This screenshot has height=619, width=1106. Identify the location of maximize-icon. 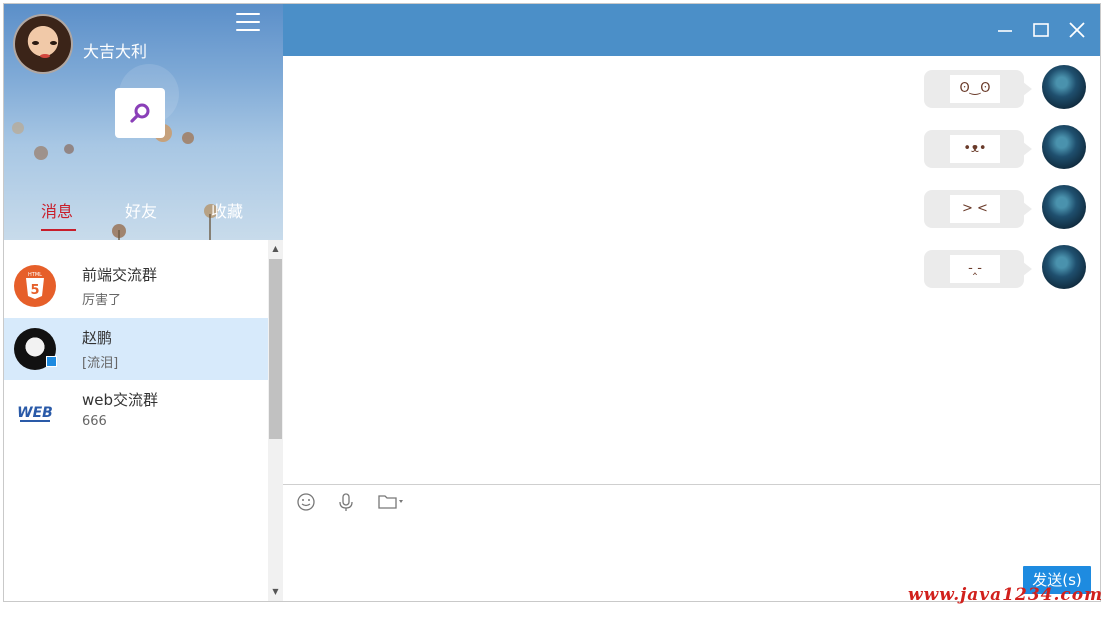
(1041, 30).